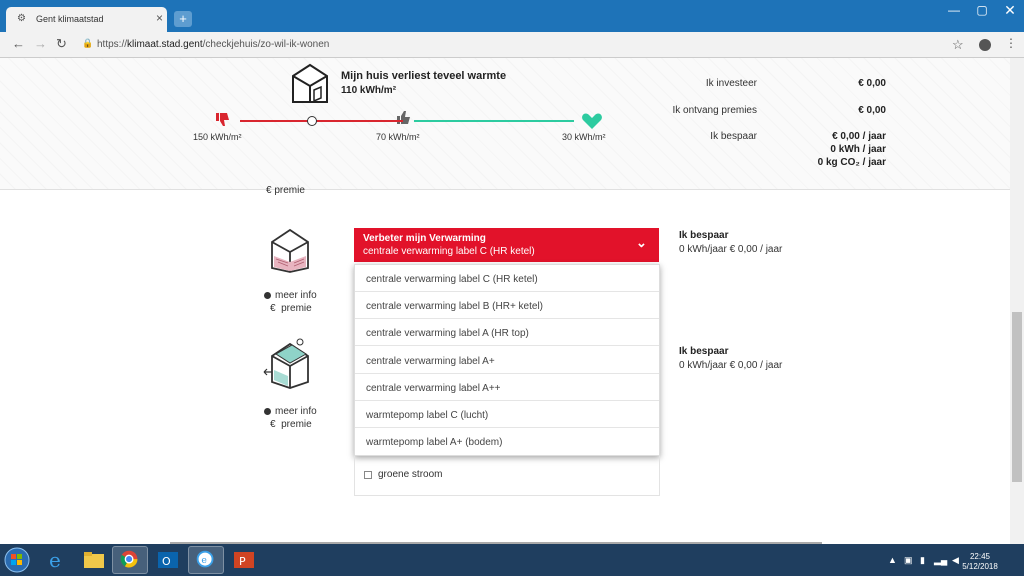 The width and height of the screenshot is (1024, 576). What do you see at coordinates (507, 387) in the screenshot?
I see `dropdown-option: centrale verwarming label A++` at bounding box center [507, 387].